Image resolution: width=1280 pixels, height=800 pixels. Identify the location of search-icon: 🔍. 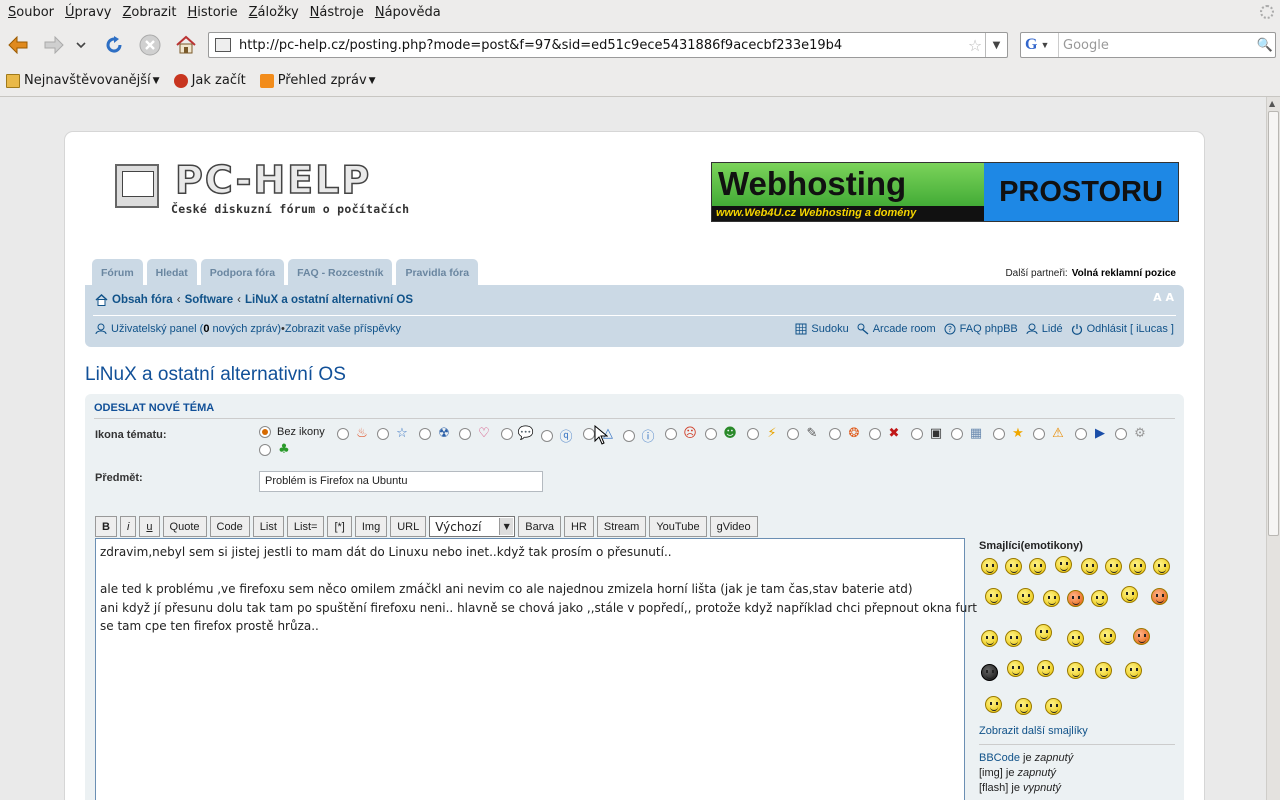
(1265, 45).